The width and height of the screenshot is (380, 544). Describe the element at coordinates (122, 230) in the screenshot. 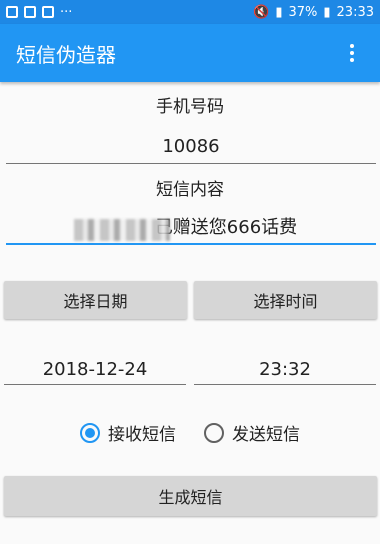

I see `blurred-text` at that location.